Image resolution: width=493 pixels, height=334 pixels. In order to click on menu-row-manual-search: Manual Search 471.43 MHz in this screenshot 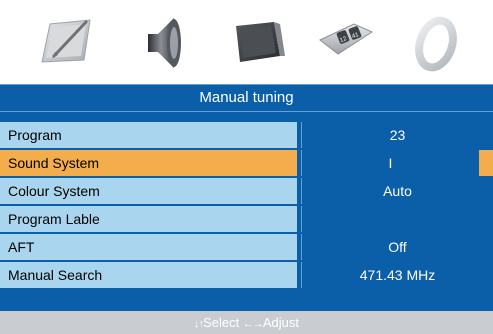, I will do `click(246, 275)`.